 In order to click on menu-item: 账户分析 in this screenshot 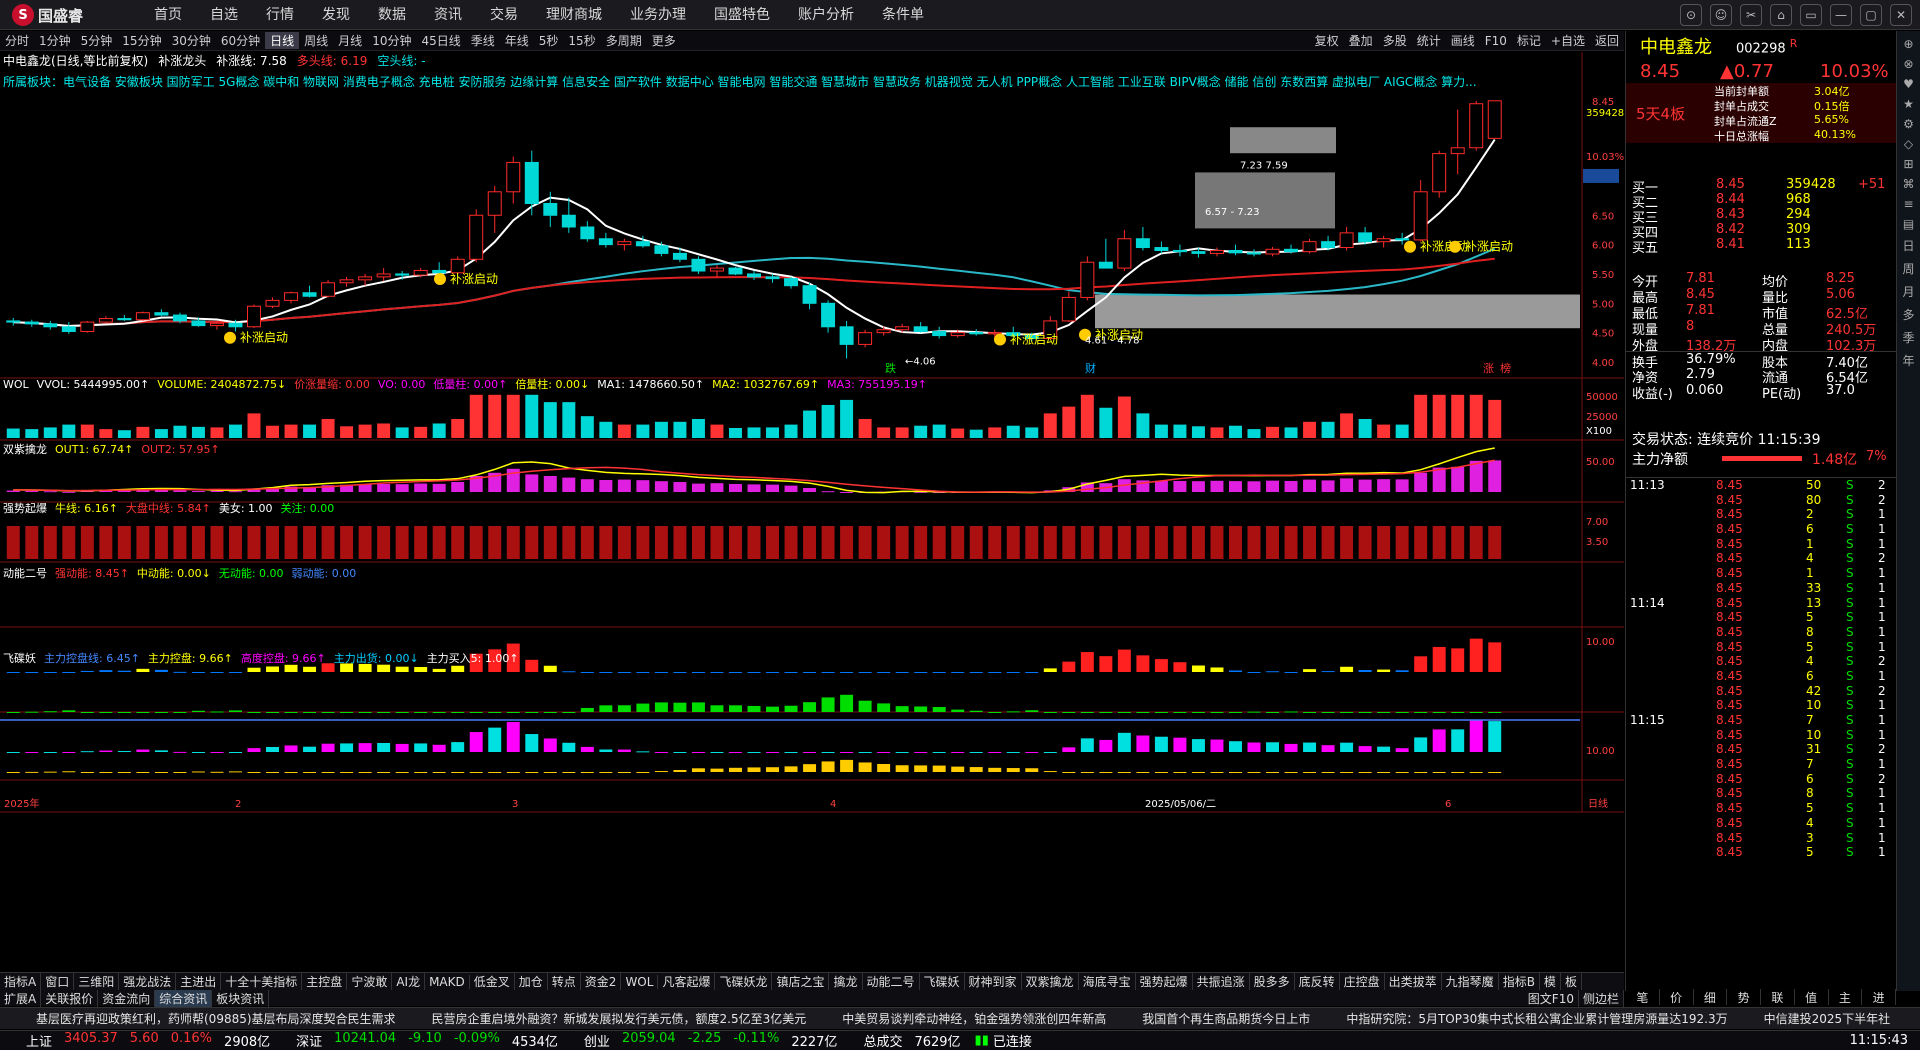, I will do `click(826, 15)`.